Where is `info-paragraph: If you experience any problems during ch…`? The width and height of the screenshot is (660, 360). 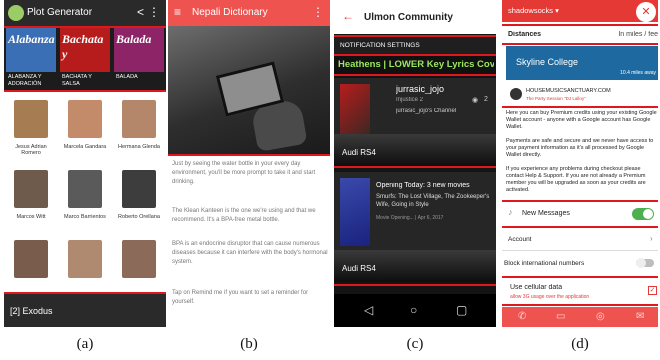
info-paragraph: If you experience any problems during ch… is located at coordinates (576, 179).